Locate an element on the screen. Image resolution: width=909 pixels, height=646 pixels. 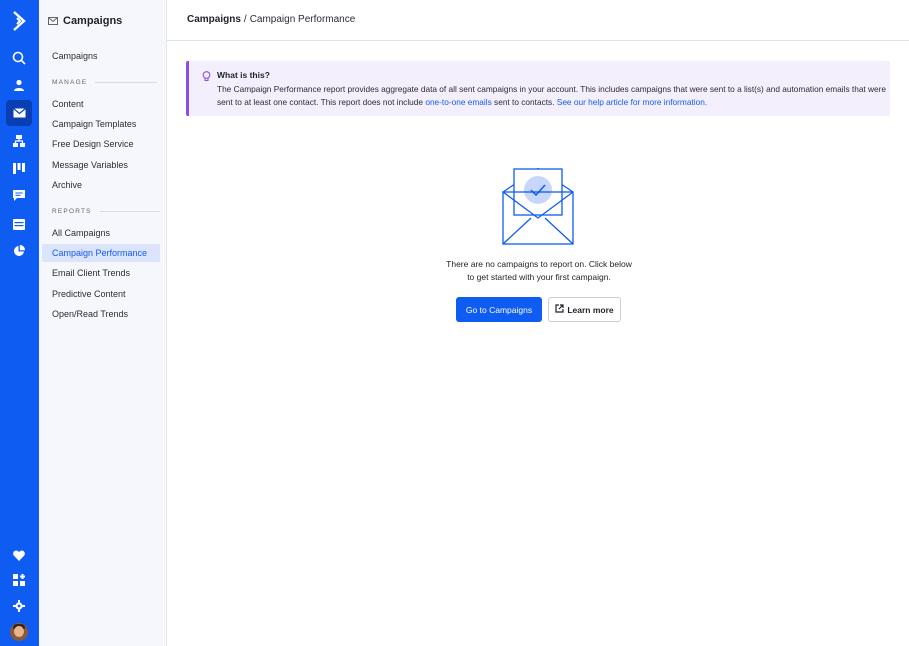
learn-more-button: Learn more is located at coordinates (584, 309).